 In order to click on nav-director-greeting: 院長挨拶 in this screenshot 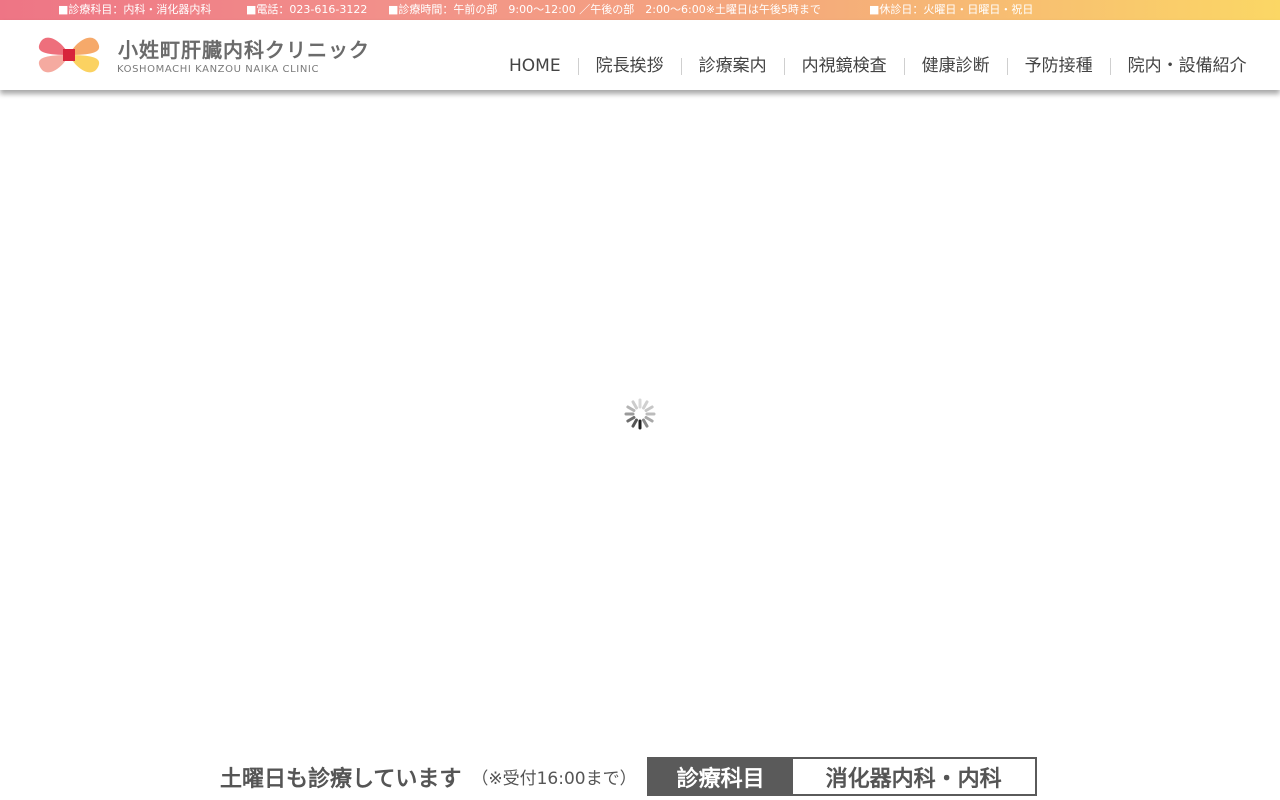, I will do `click(629, 66)`.